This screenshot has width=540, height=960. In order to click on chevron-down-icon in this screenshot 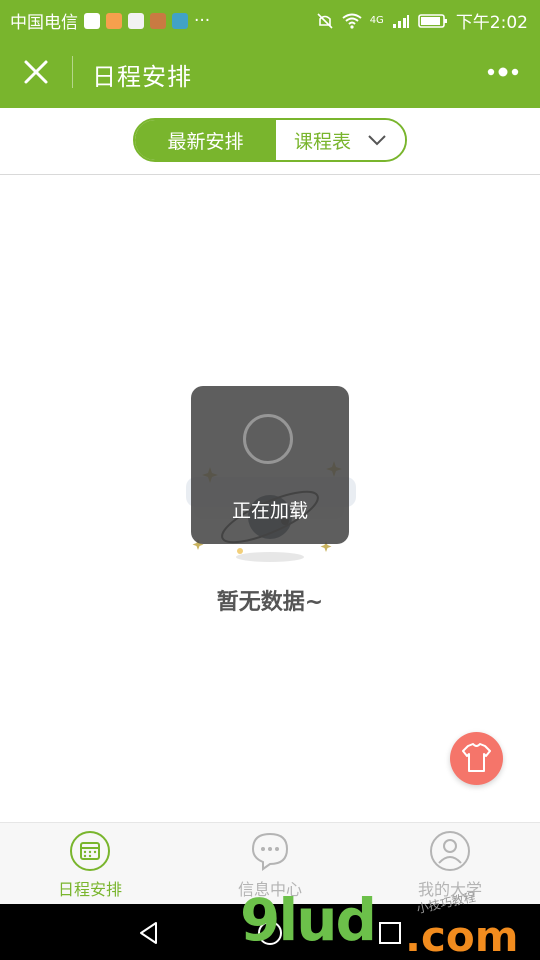, I will do `click(377, 140)`.